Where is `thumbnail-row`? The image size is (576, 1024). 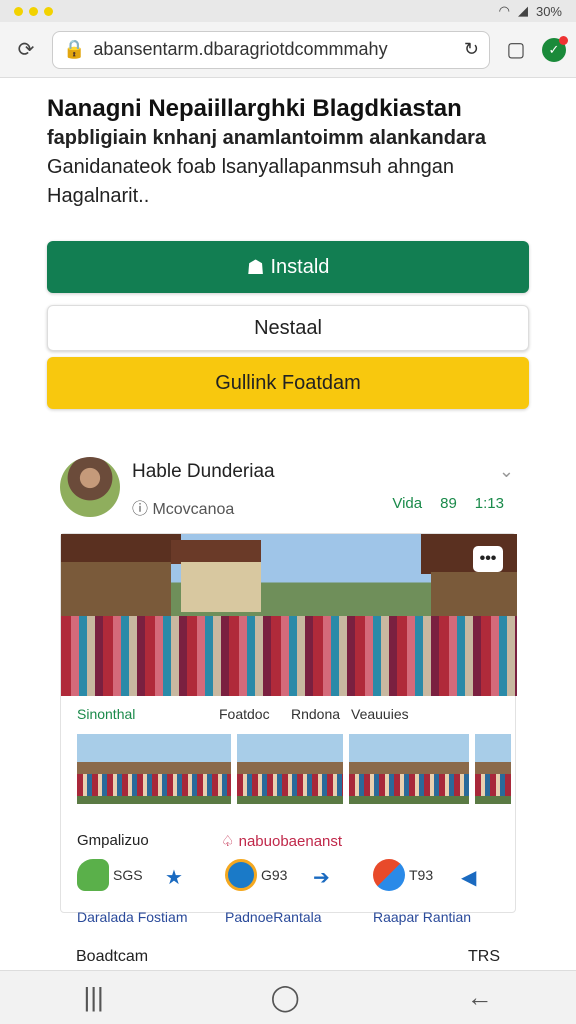 thumbnail-row is located at coordinates (294, 769).